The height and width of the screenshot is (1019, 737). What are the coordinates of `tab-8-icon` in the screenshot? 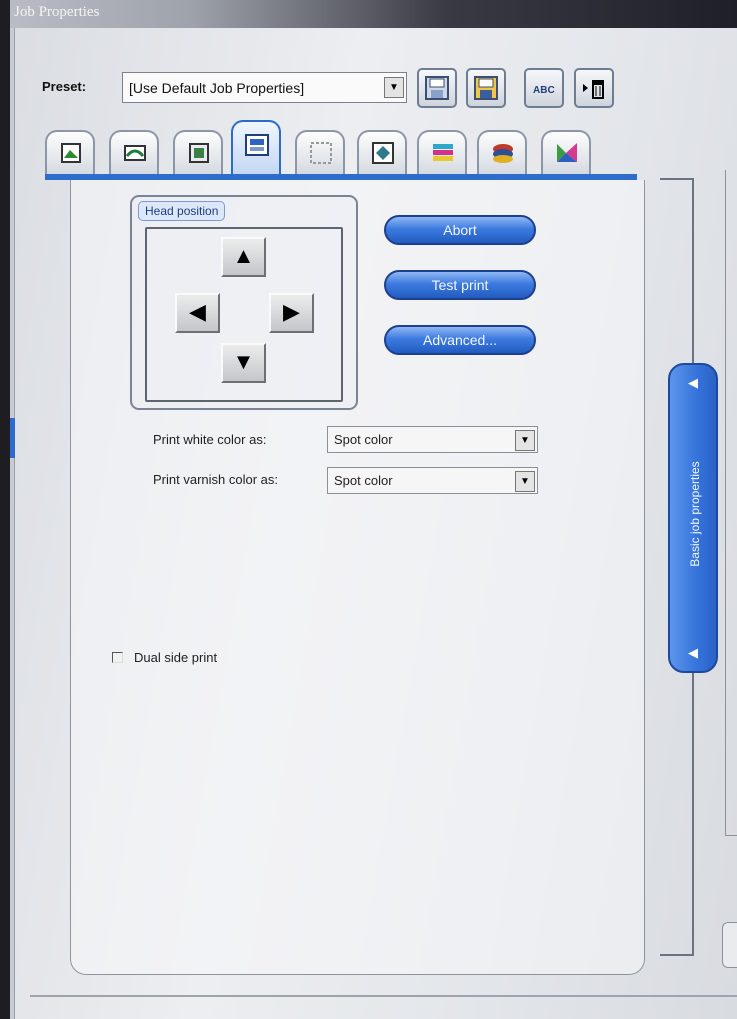 It's located at (503, 153).